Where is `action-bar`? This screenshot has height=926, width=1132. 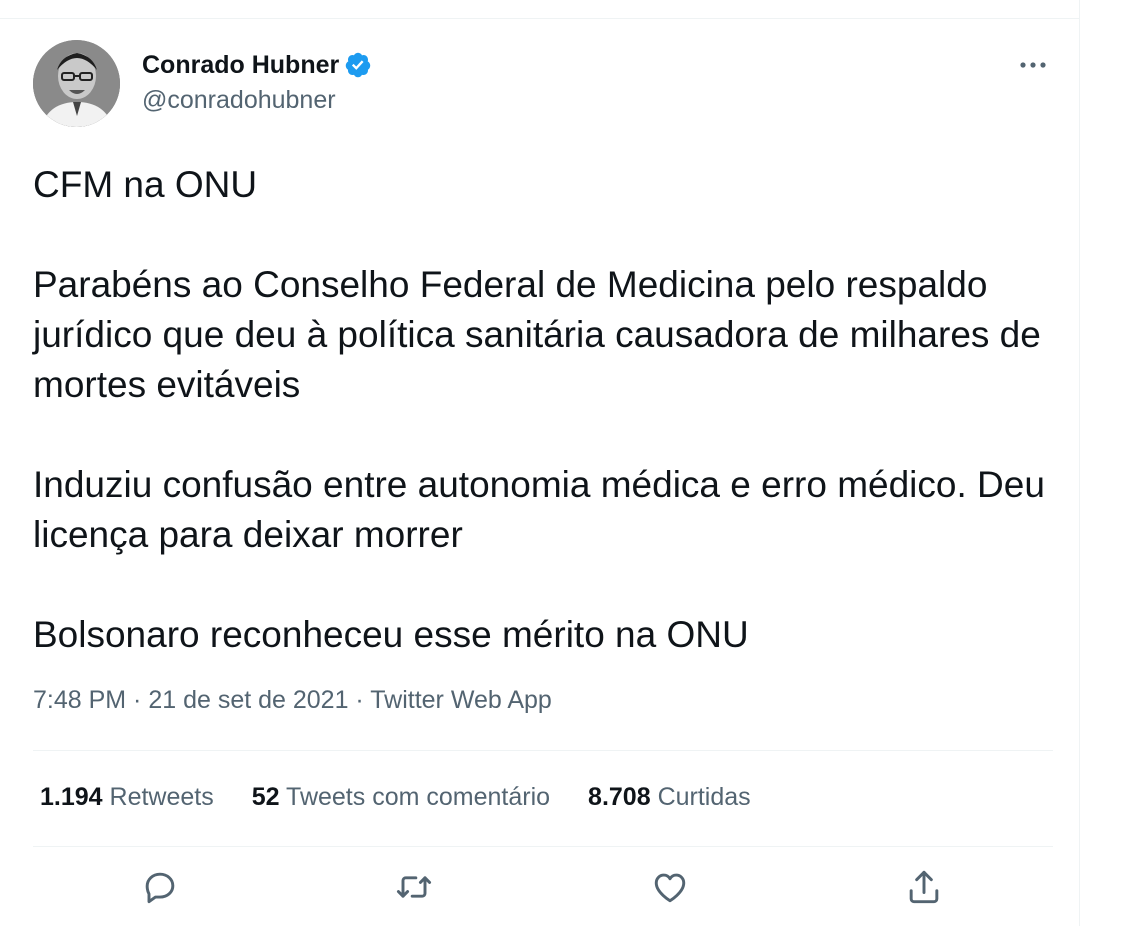
action-bar is located at coordinates (540, 888).